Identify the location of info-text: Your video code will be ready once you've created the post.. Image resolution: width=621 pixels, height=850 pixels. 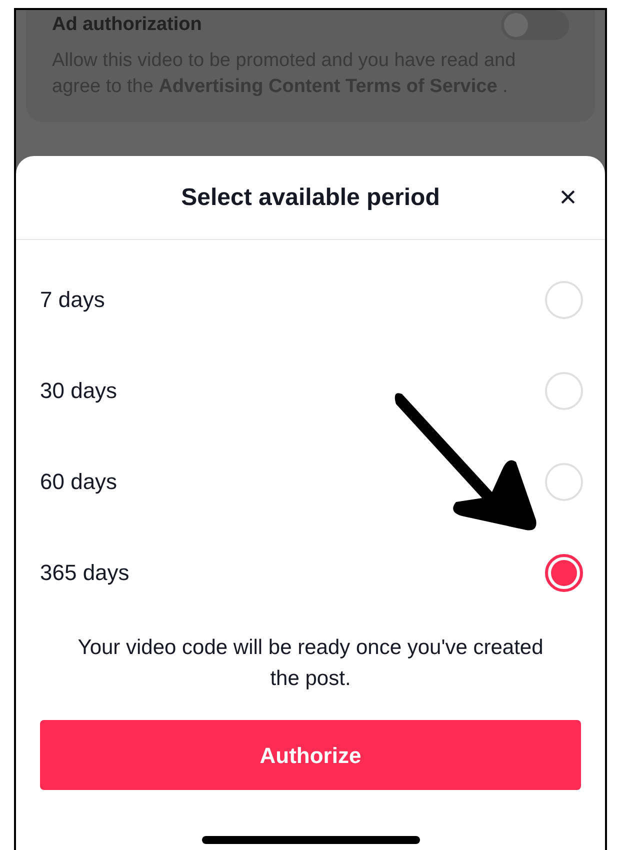
(310, 663).